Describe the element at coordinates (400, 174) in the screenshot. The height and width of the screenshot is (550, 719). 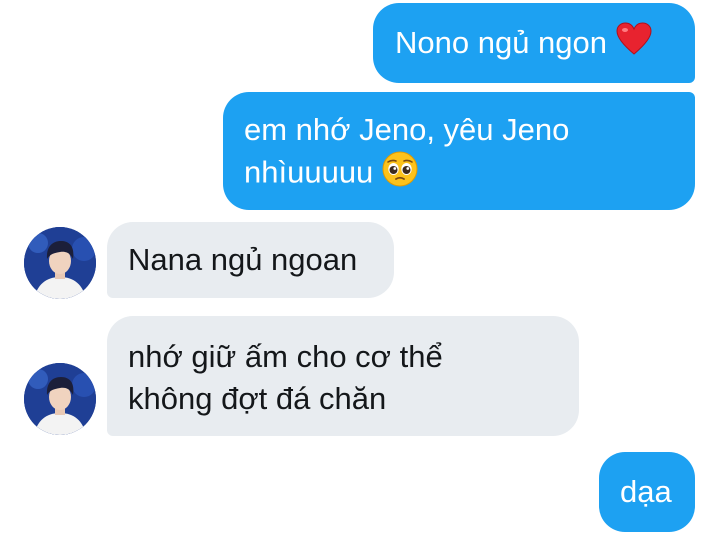
I see `pleading-face-icon` at that location.